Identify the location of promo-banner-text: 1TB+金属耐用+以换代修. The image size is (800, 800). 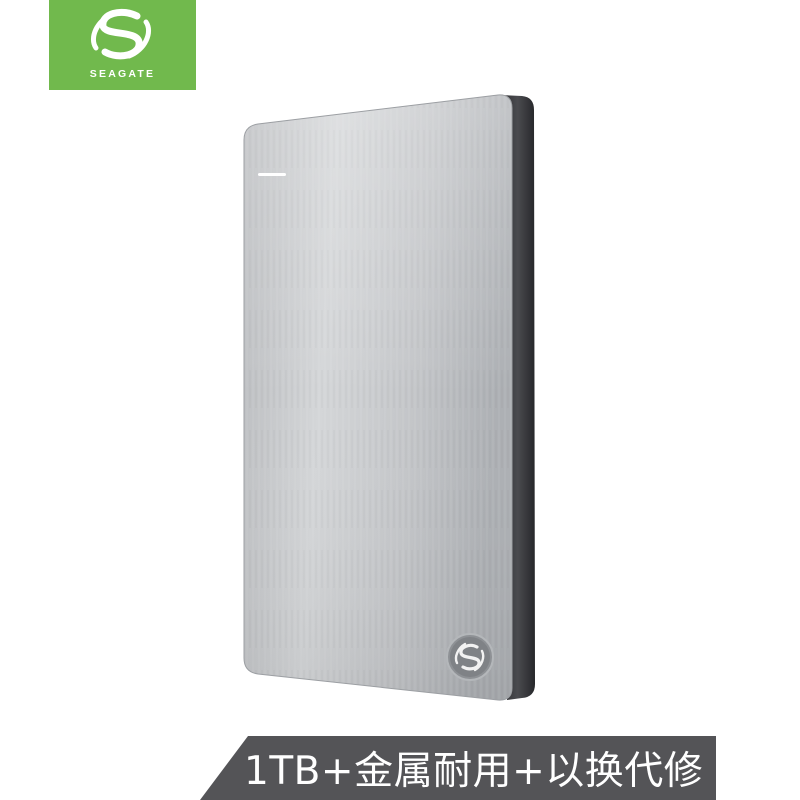
(474, 771).